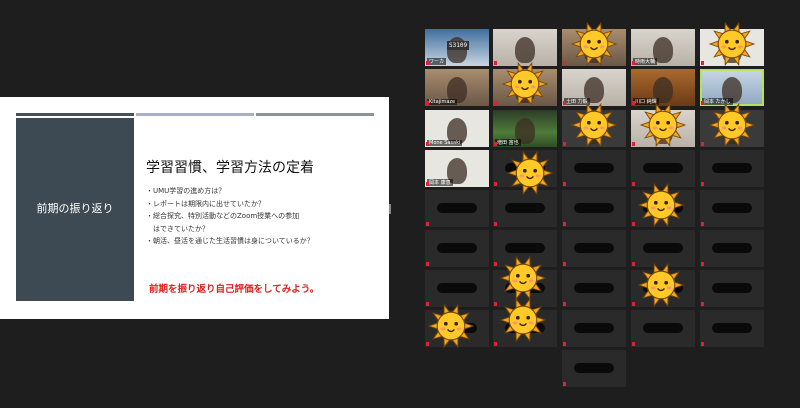 The image size is (800, 408). Describe the element at coordinates (594, 87) in the screenshot. I see `participant-tile: 土田 力毅` at that location.